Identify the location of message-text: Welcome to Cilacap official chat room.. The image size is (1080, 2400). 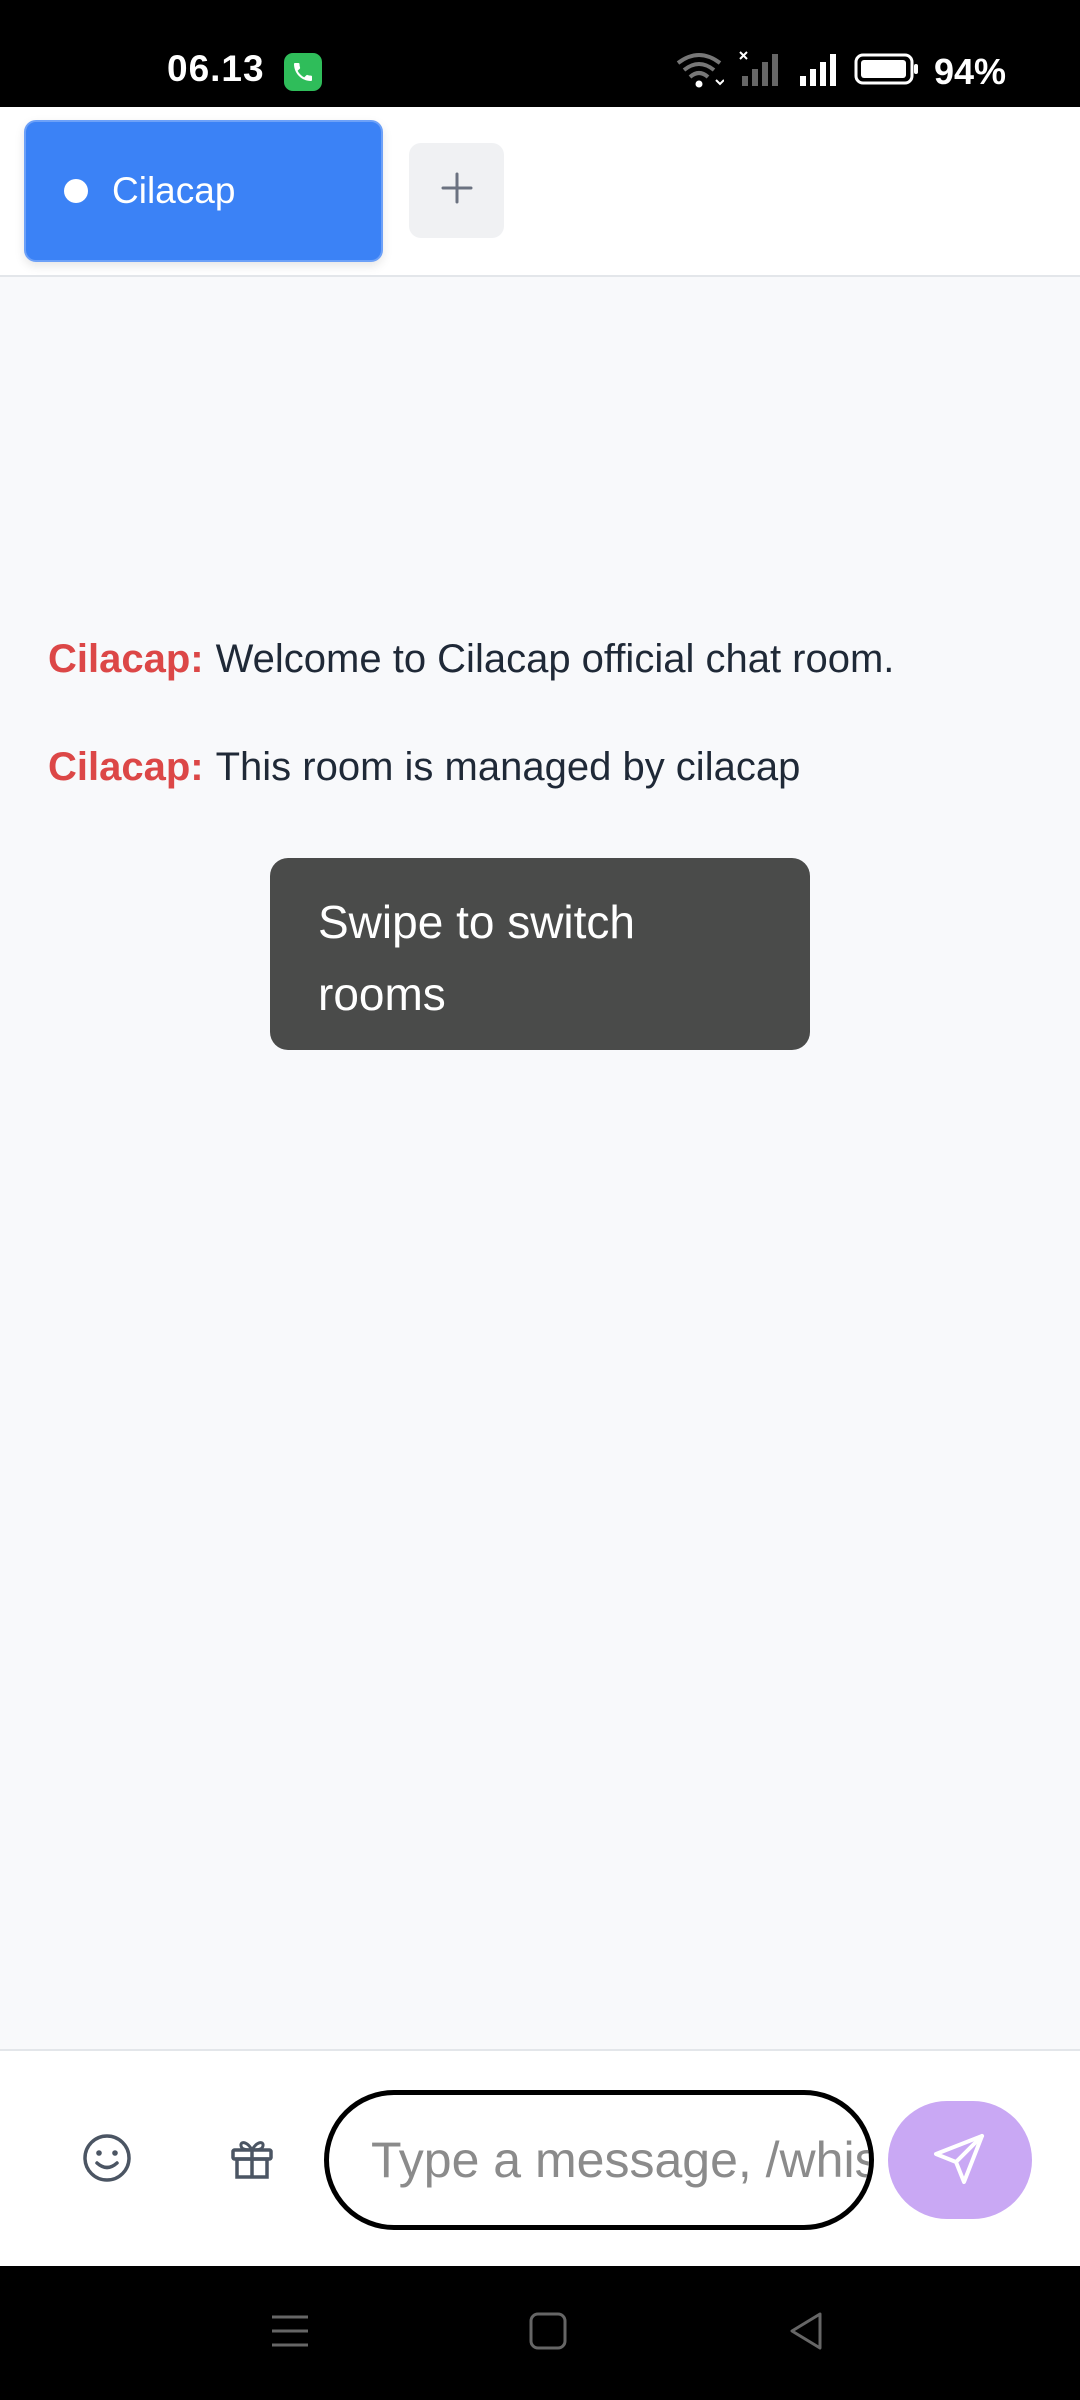
(555, 659).